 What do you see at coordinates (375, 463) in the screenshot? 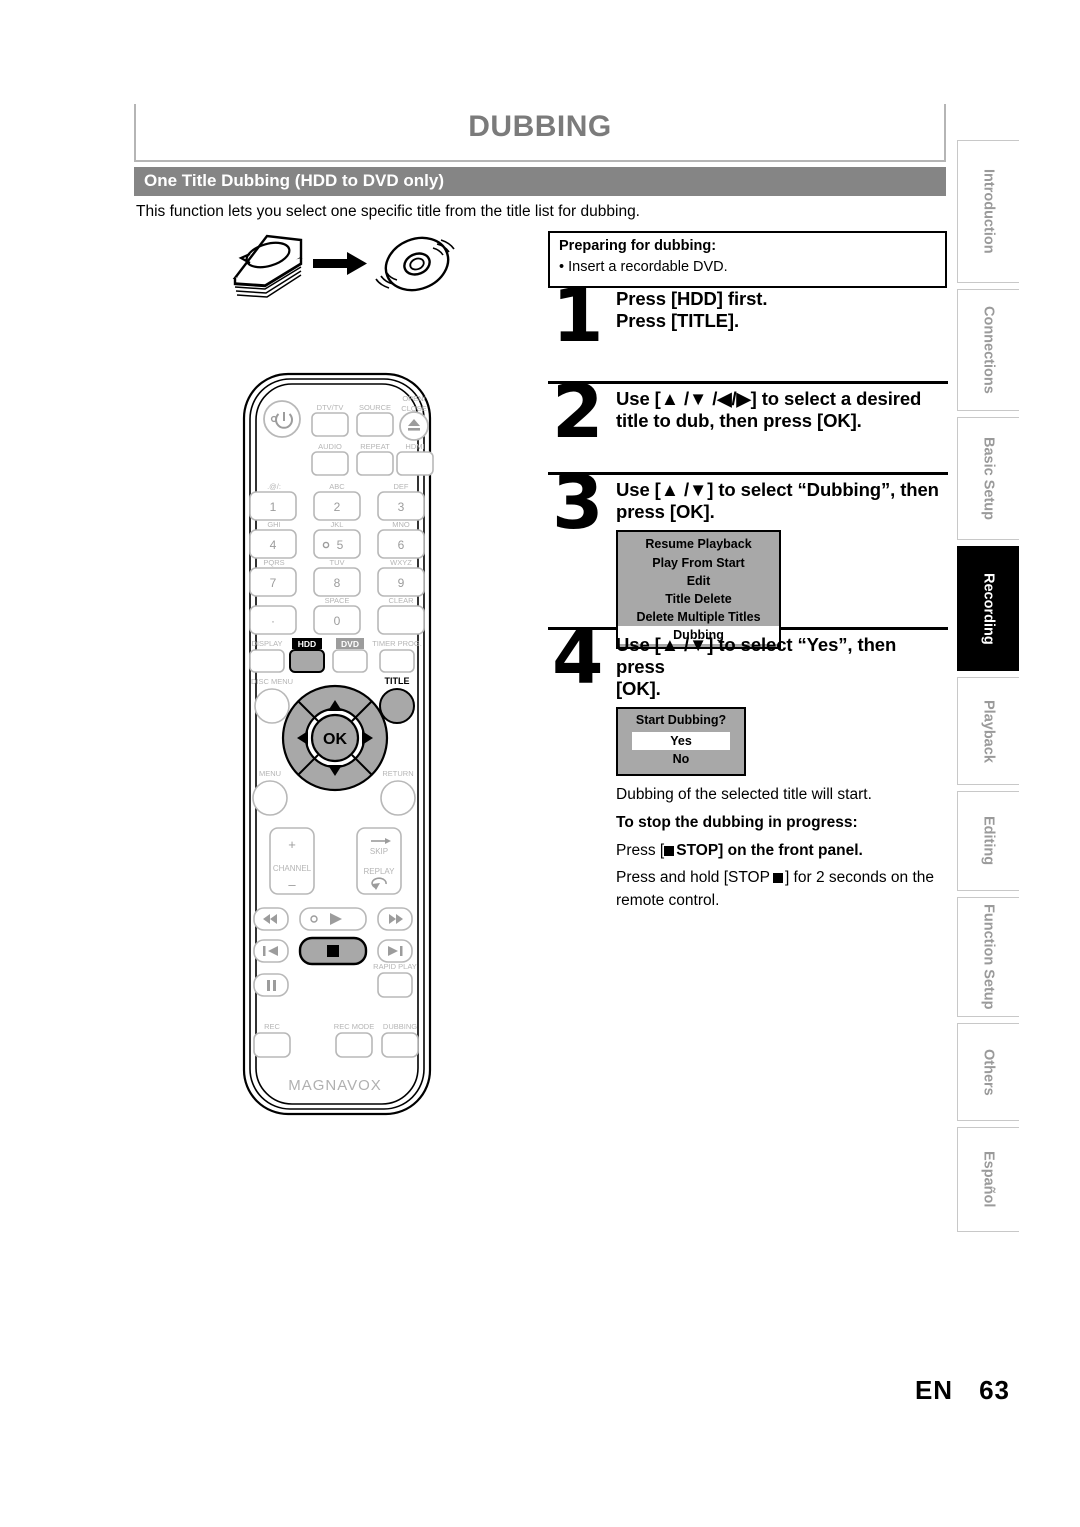
I see `remote-repeat-button` at bounding box center [375, 463].